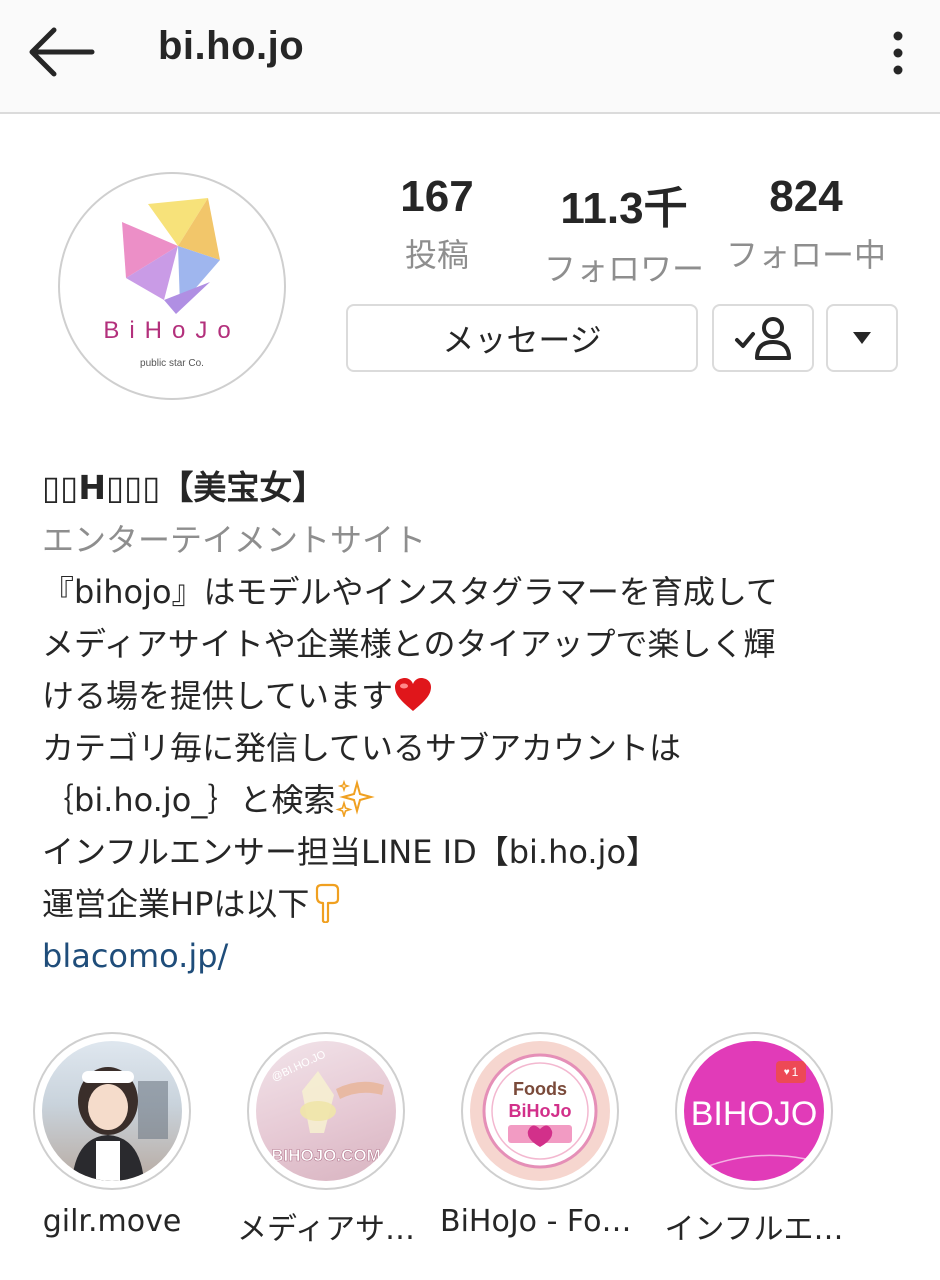 This screenshot has width=940, height=1280. I want to click on following-button, so click(763, 338).